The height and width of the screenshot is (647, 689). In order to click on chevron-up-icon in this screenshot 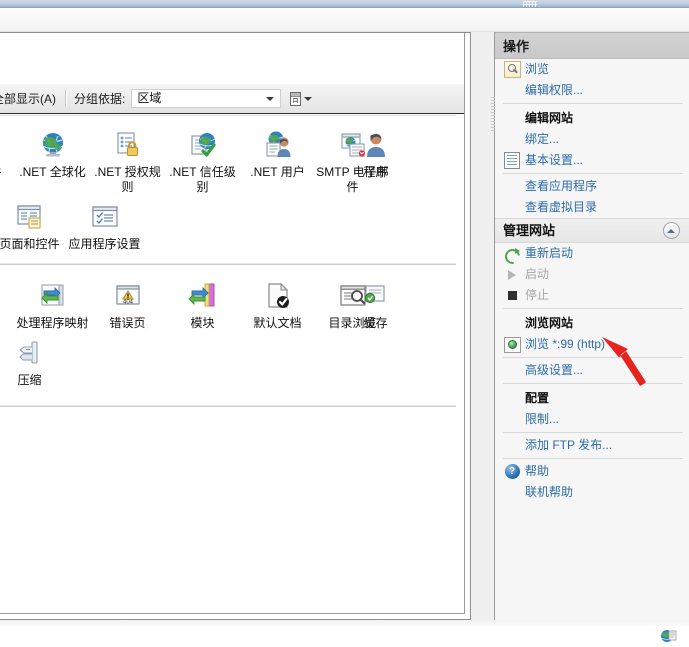, I will do `click(671, 230)`.